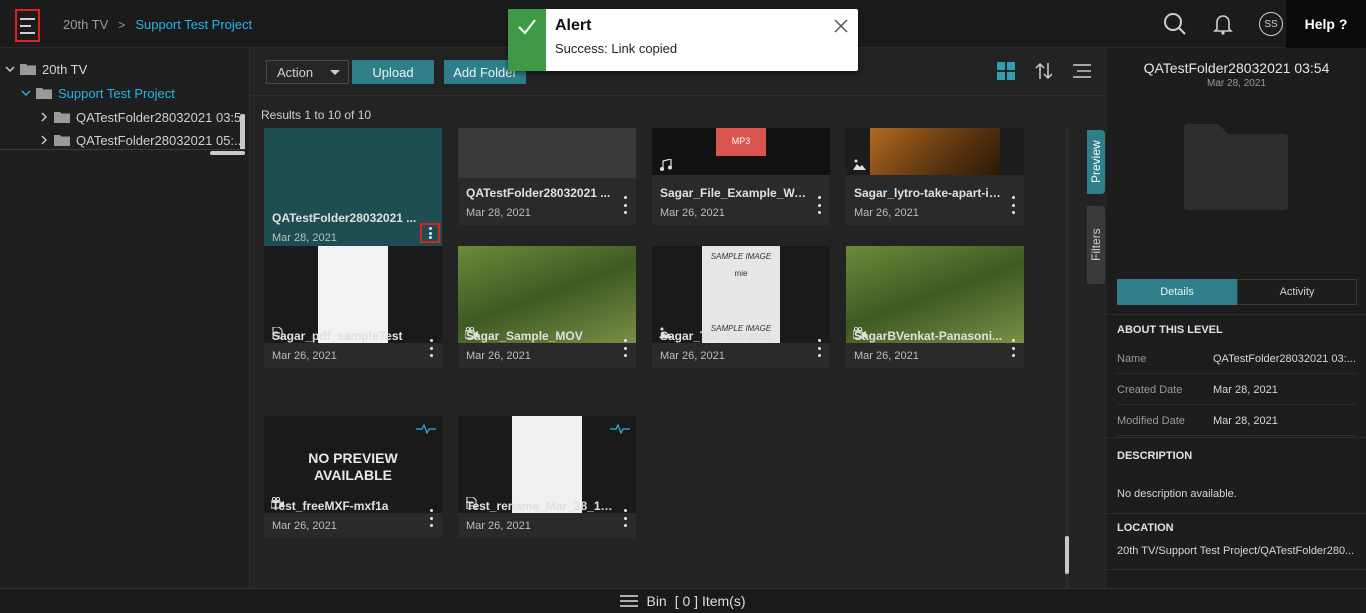 This screenshot has height=613, width=1366. What do you see at coordinates (227, 153) in the screenshot?
I see `tree-horizontal-scrollbar` at bounding box center [227, 153].